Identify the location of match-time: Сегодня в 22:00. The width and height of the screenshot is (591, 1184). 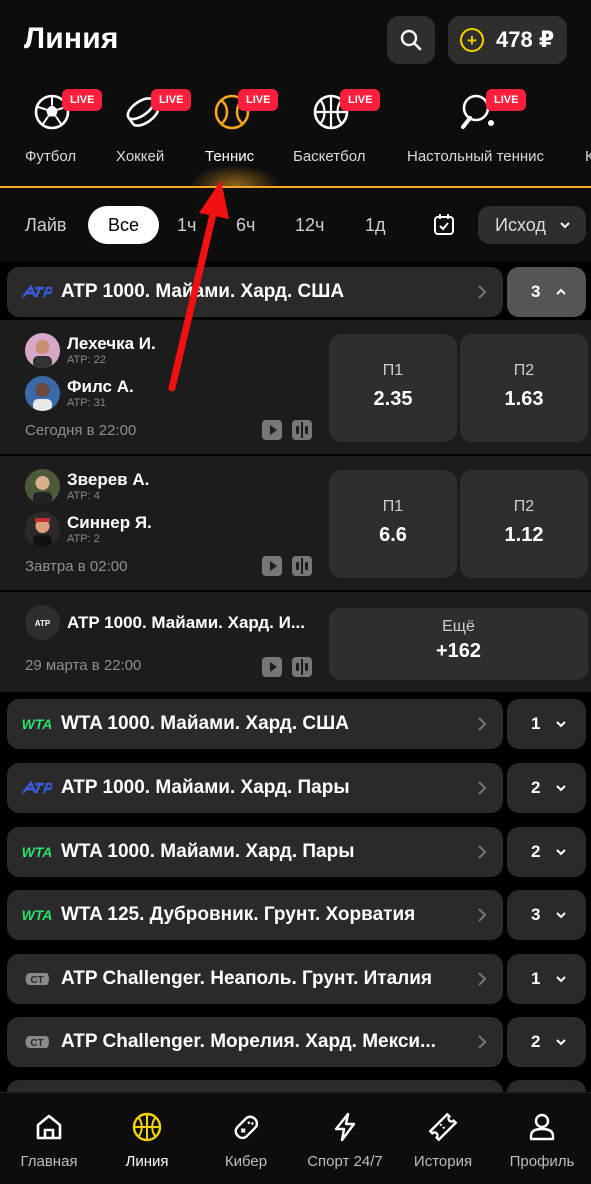
(81, 430).